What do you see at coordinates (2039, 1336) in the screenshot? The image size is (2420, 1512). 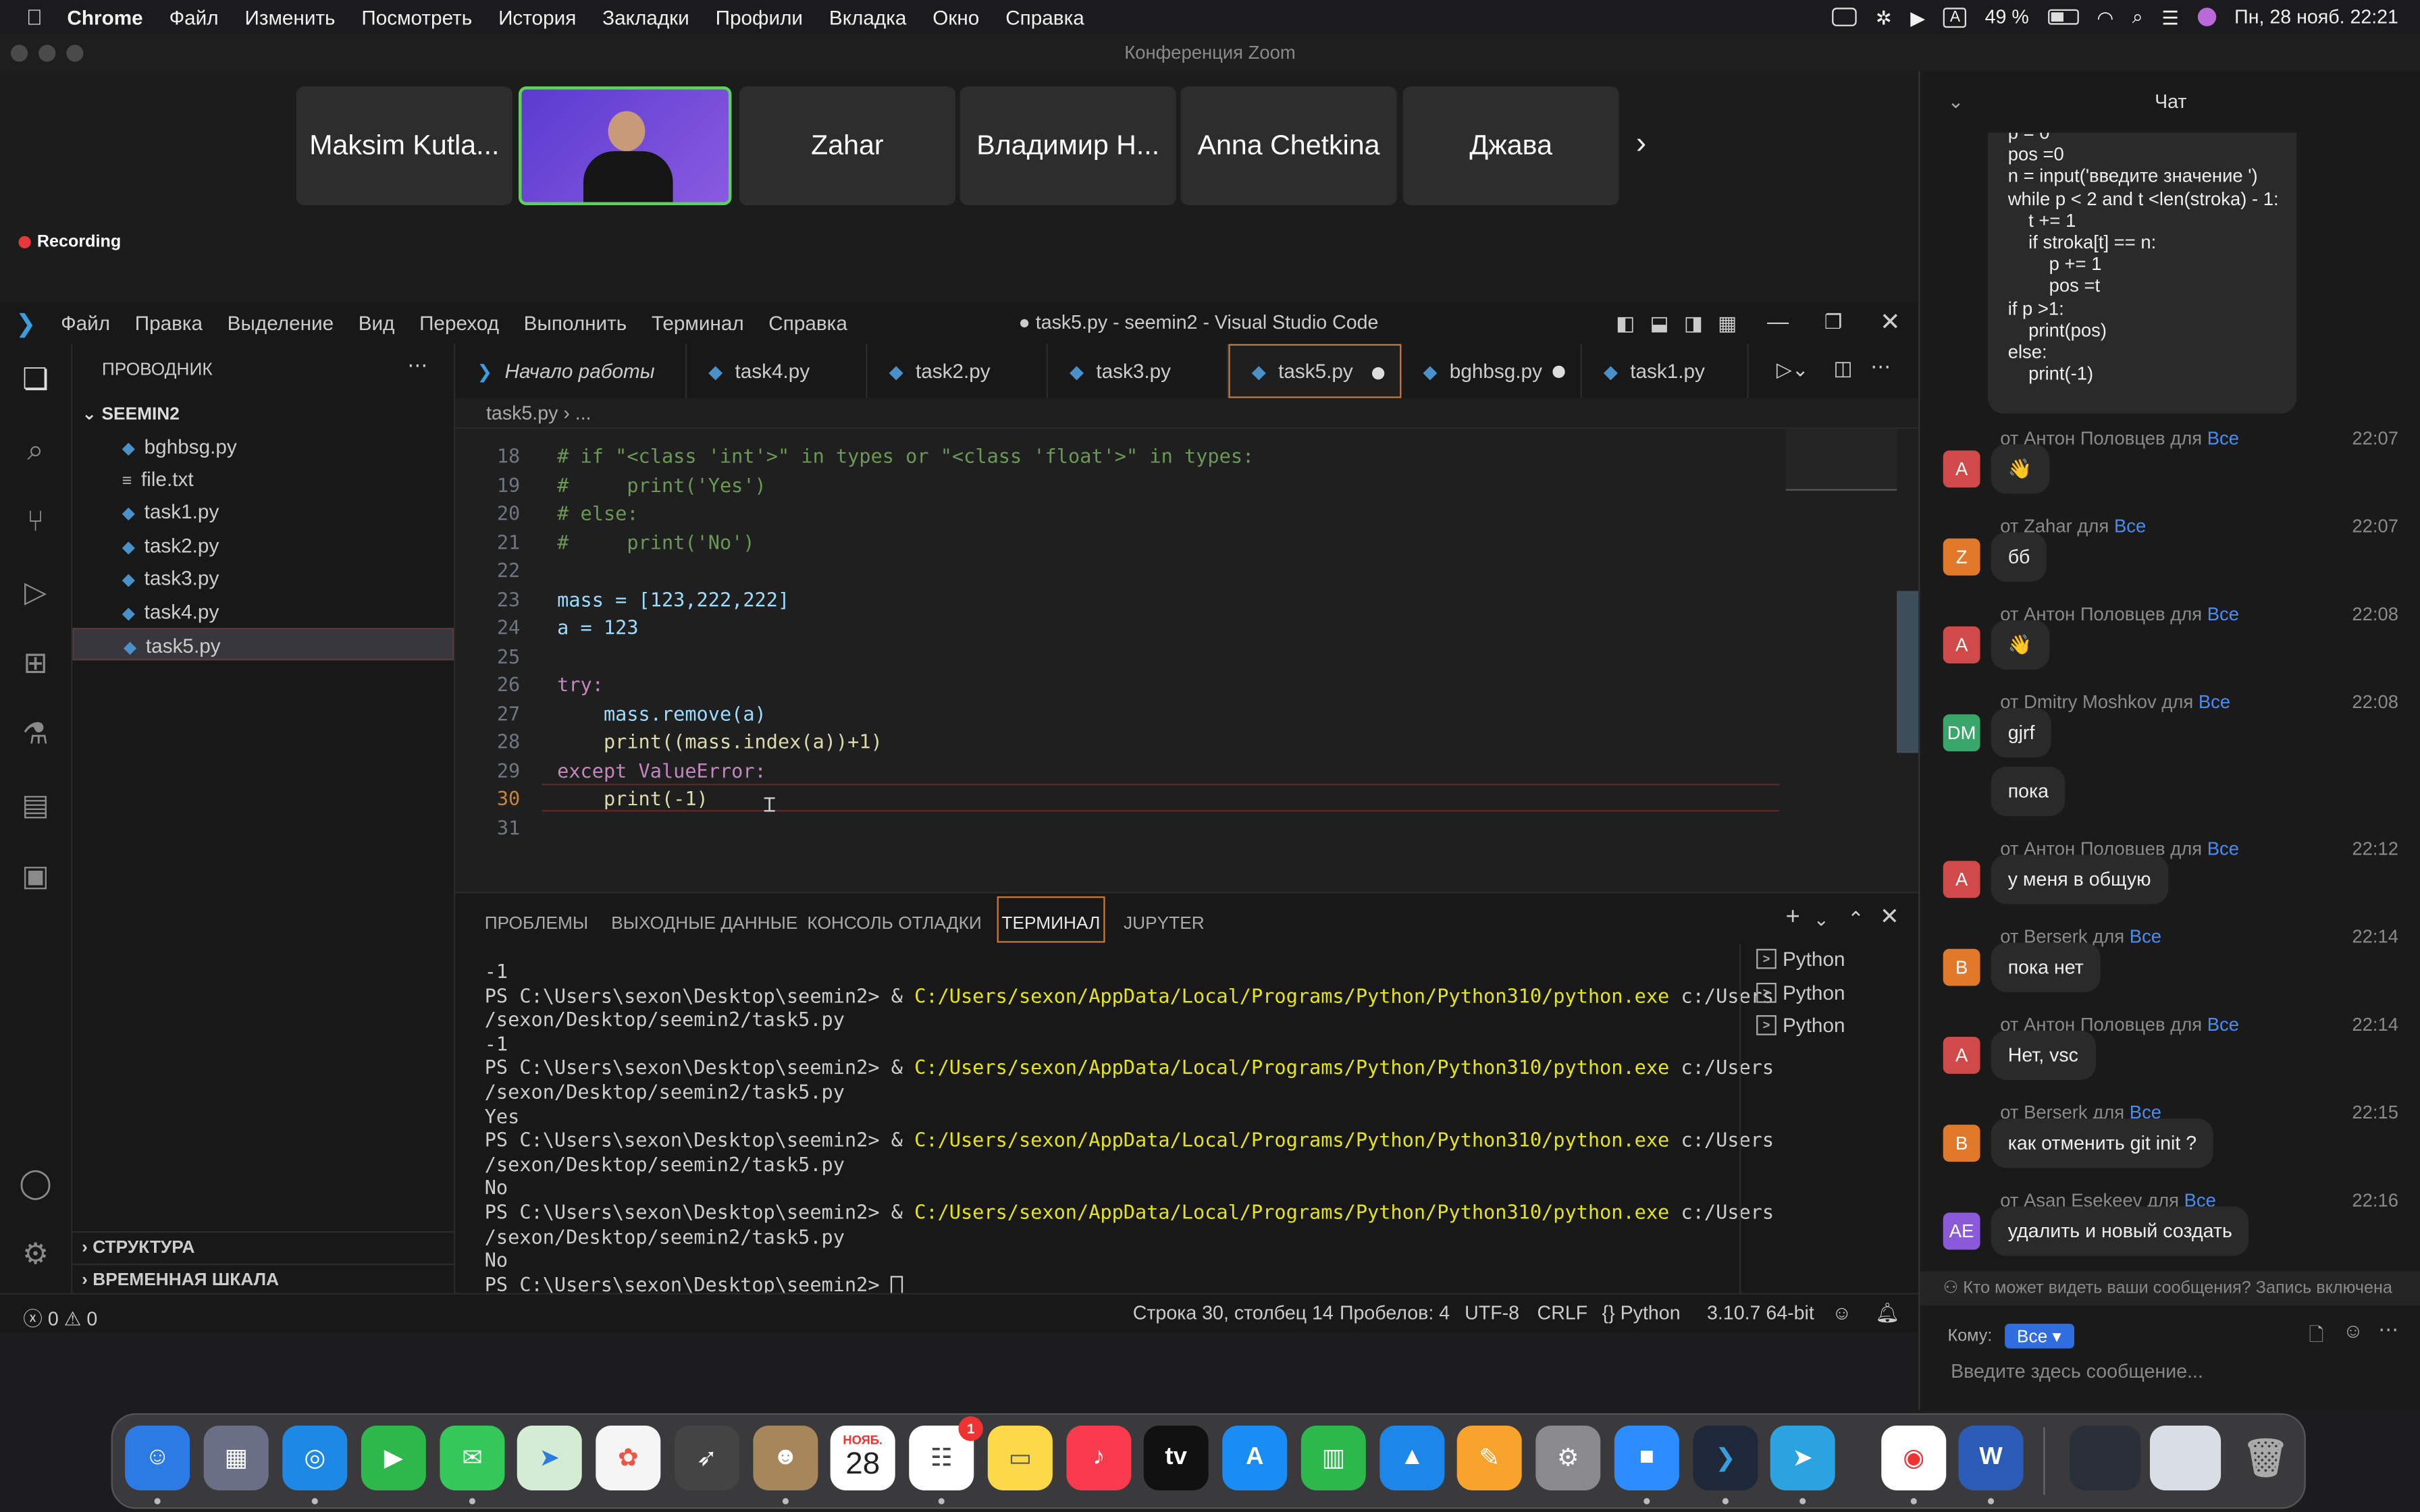 I see `recipient-dropdown: Все ▾` at bounding box center [2039, 1336].